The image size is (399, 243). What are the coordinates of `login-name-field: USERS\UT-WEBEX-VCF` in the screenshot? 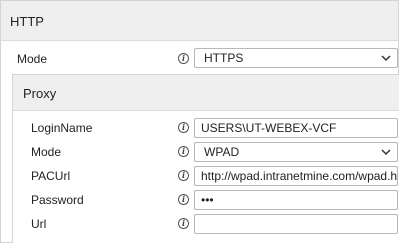 It's located at (296, 128).